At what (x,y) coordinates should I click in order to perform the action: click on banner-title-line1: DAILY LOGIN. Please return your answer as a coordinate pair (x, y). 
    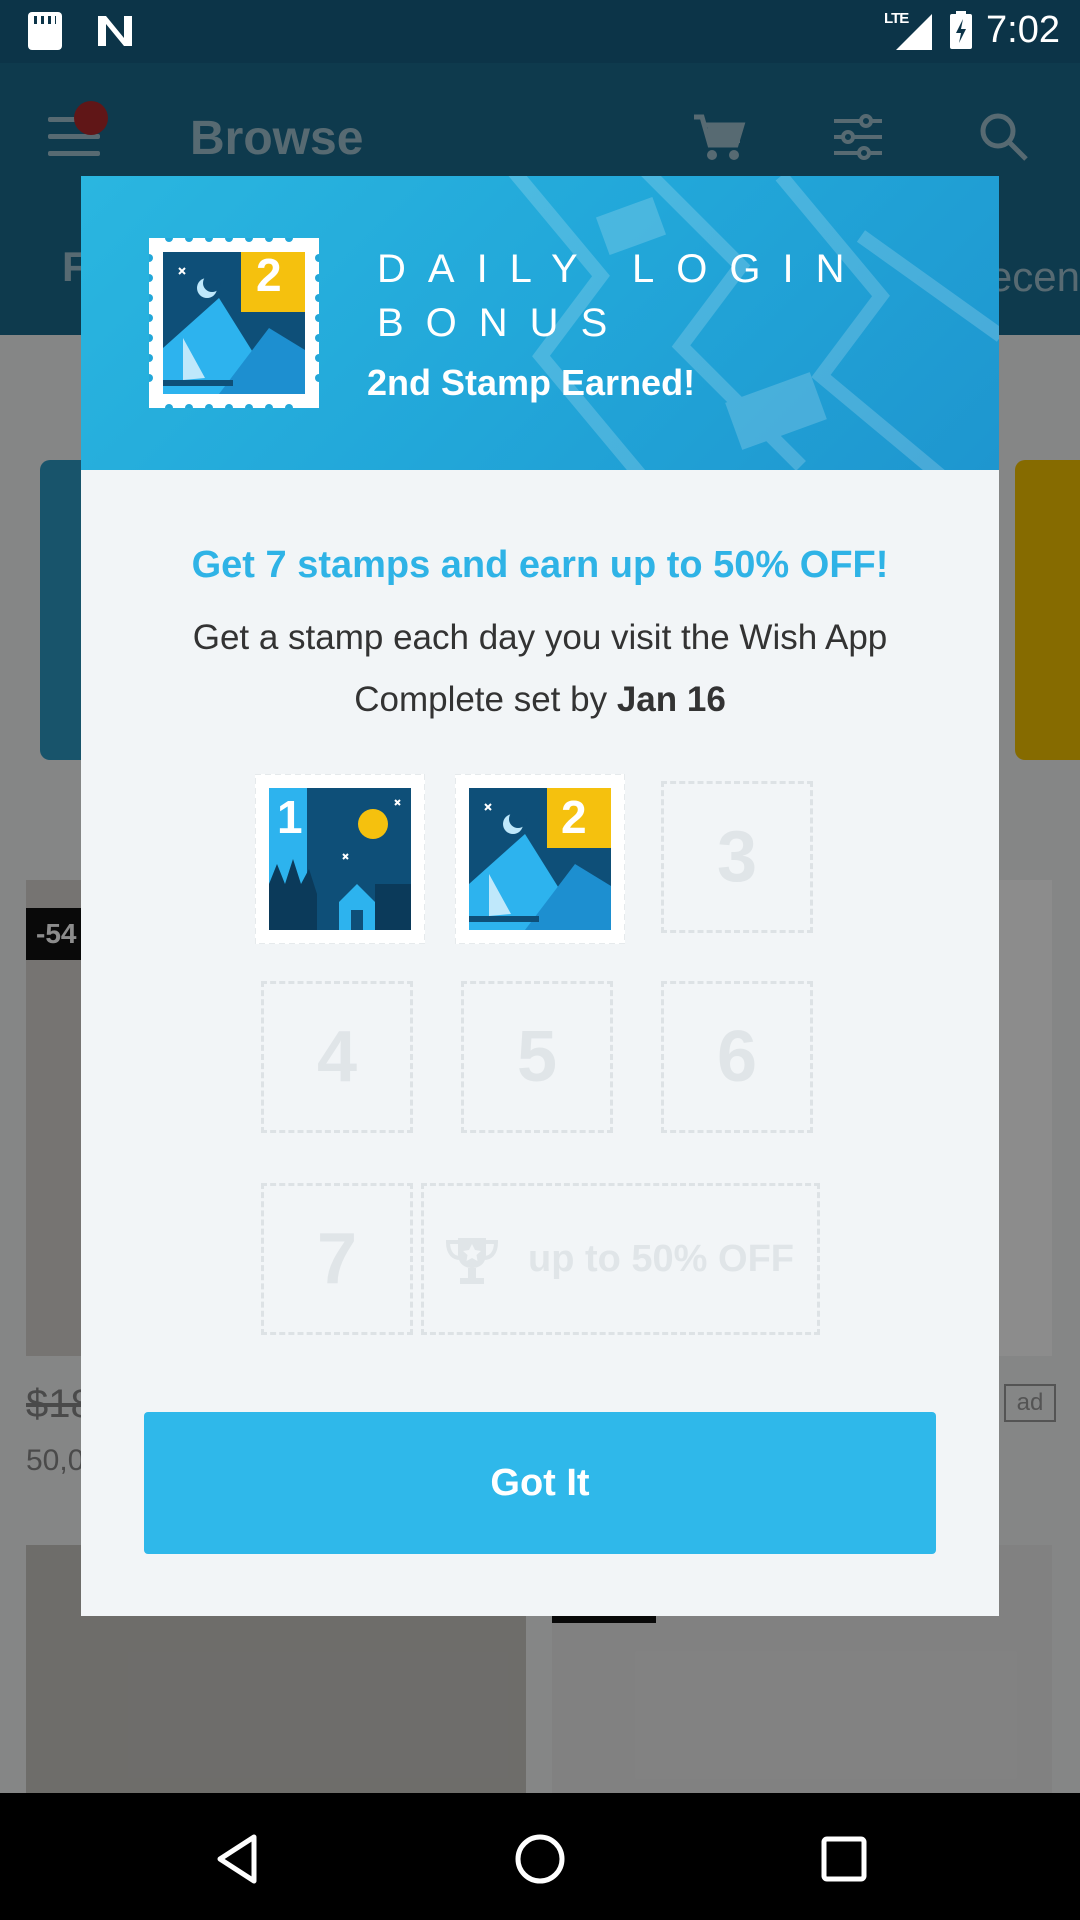
    Looking at the image, I should click on (622, 269).